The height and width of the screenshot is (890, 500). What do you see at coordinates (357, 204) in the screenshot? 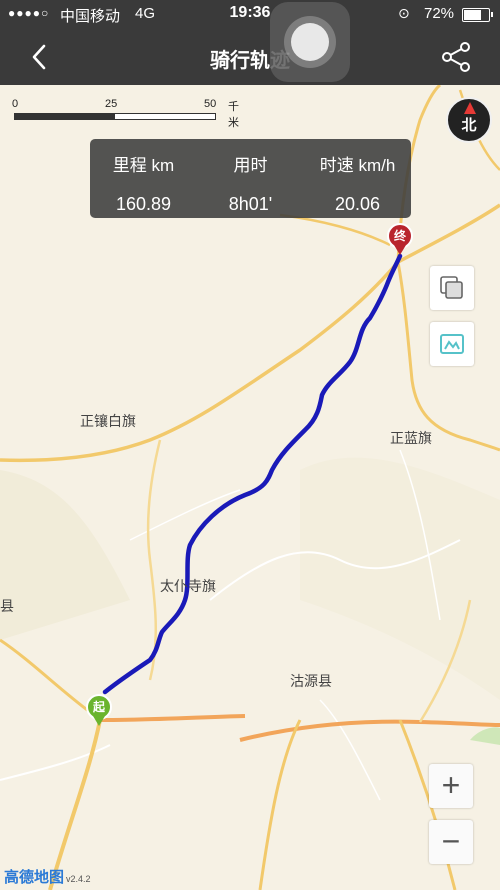
I see `speed-value: 20.06` at bounding box center [357, 204].